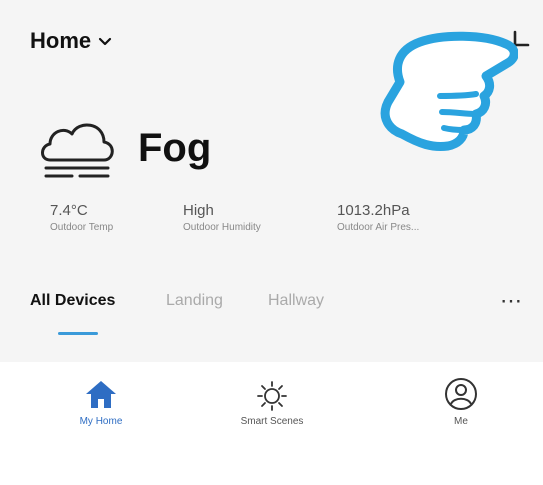 This screenshot has height=485, width=543. Describe the element at coordinates (105, 41) in the screenshot. I see `chevron-down-icon` at that location.